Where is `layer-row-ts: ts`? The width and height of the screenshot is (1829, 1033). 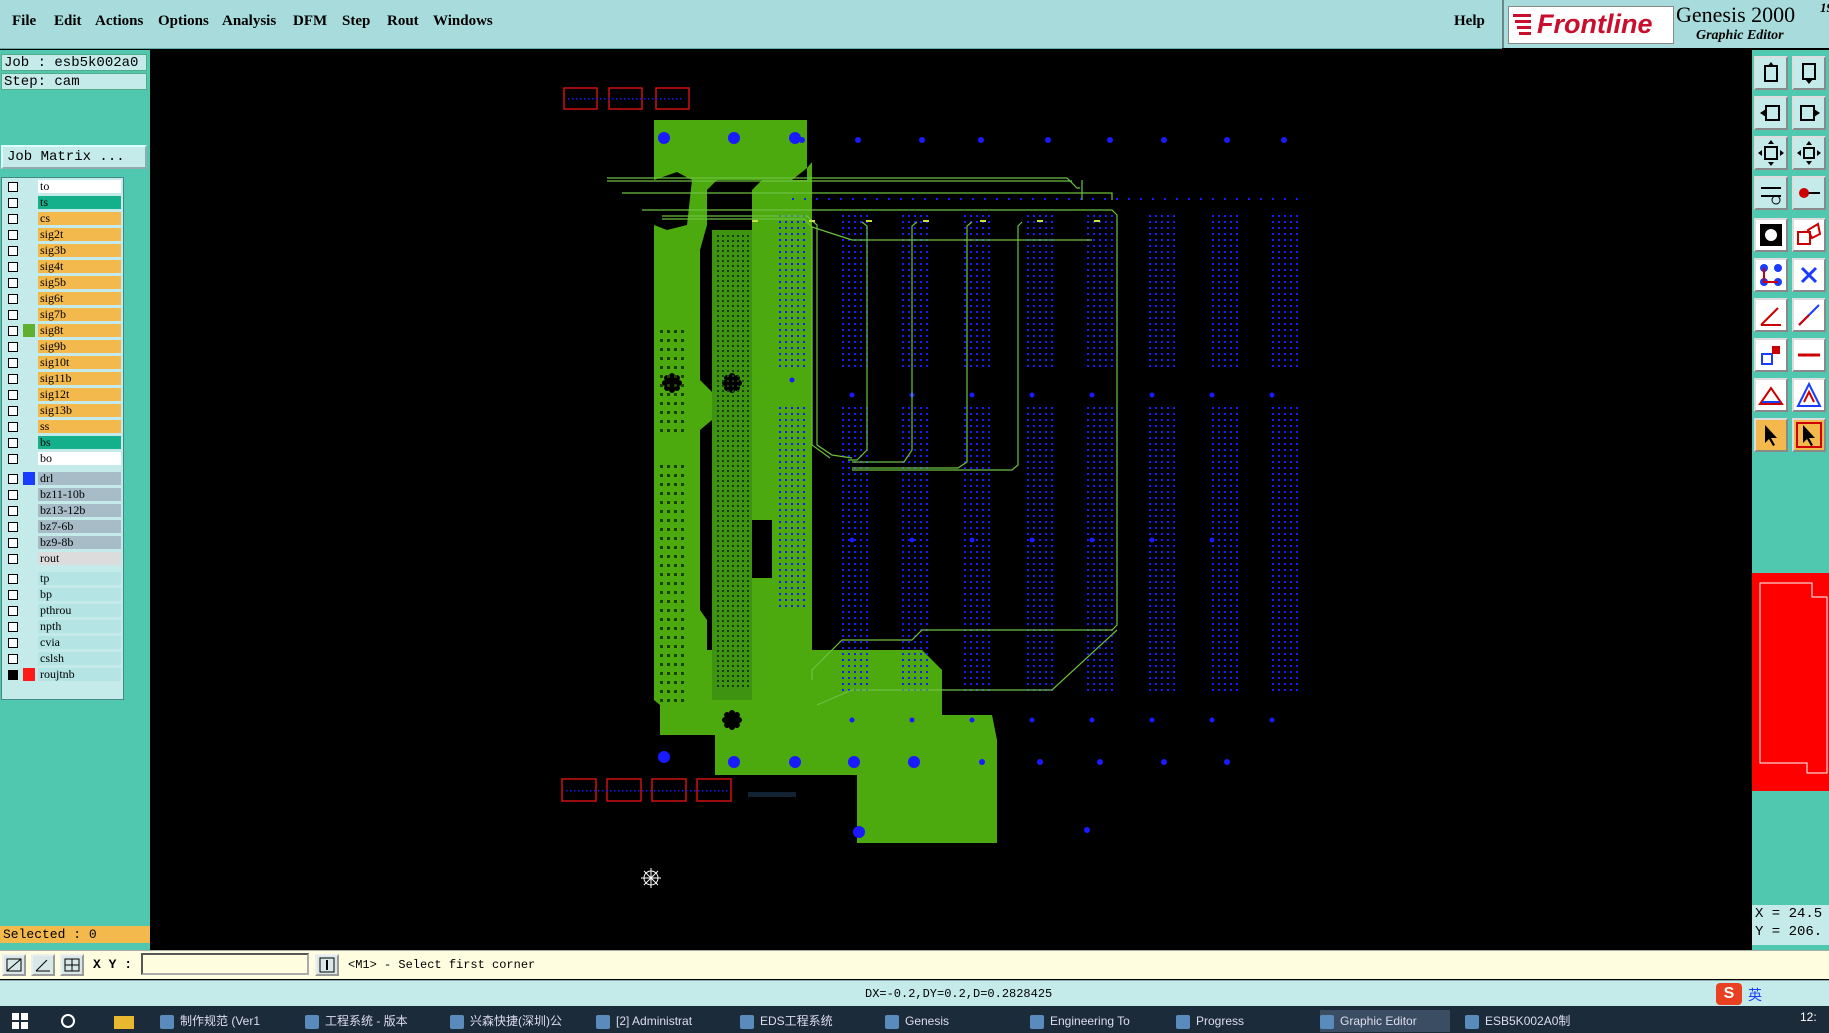 layer-row-ts: ts is located at coordinates (62, 202).